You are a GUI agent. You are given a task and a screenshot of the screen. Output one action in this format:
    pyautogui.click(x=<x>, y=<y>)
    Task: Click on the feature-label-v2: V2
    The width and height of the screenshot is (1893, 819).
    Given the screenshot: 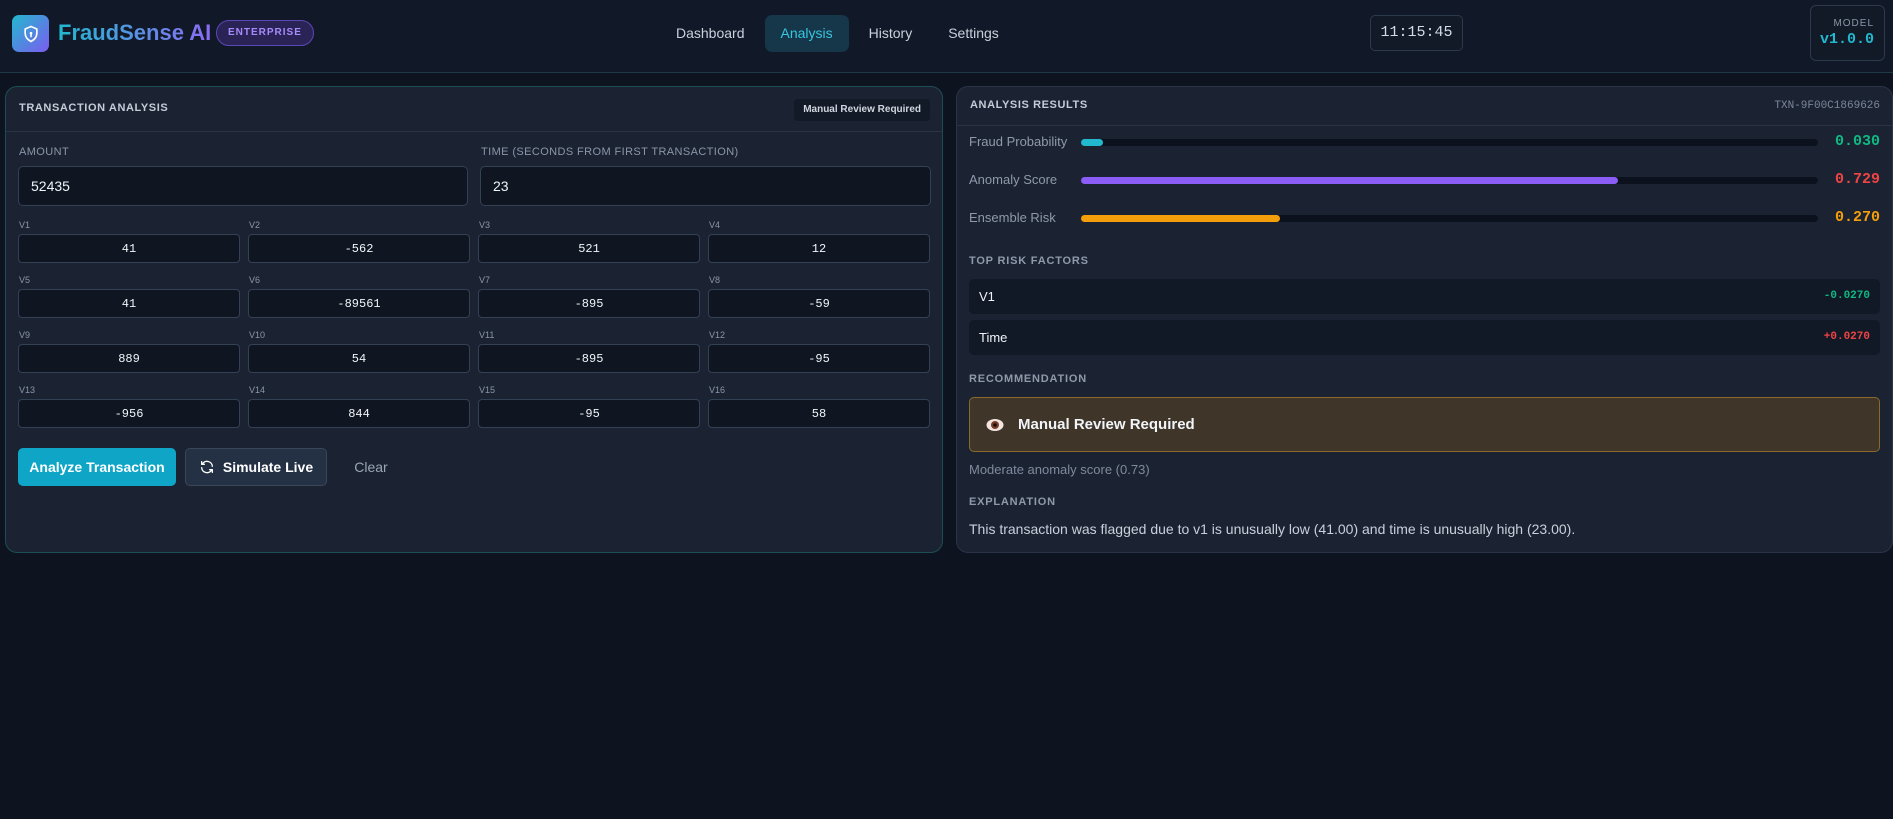 What is the action you would take?
    pyautogui.click(x=255, y=225)
    